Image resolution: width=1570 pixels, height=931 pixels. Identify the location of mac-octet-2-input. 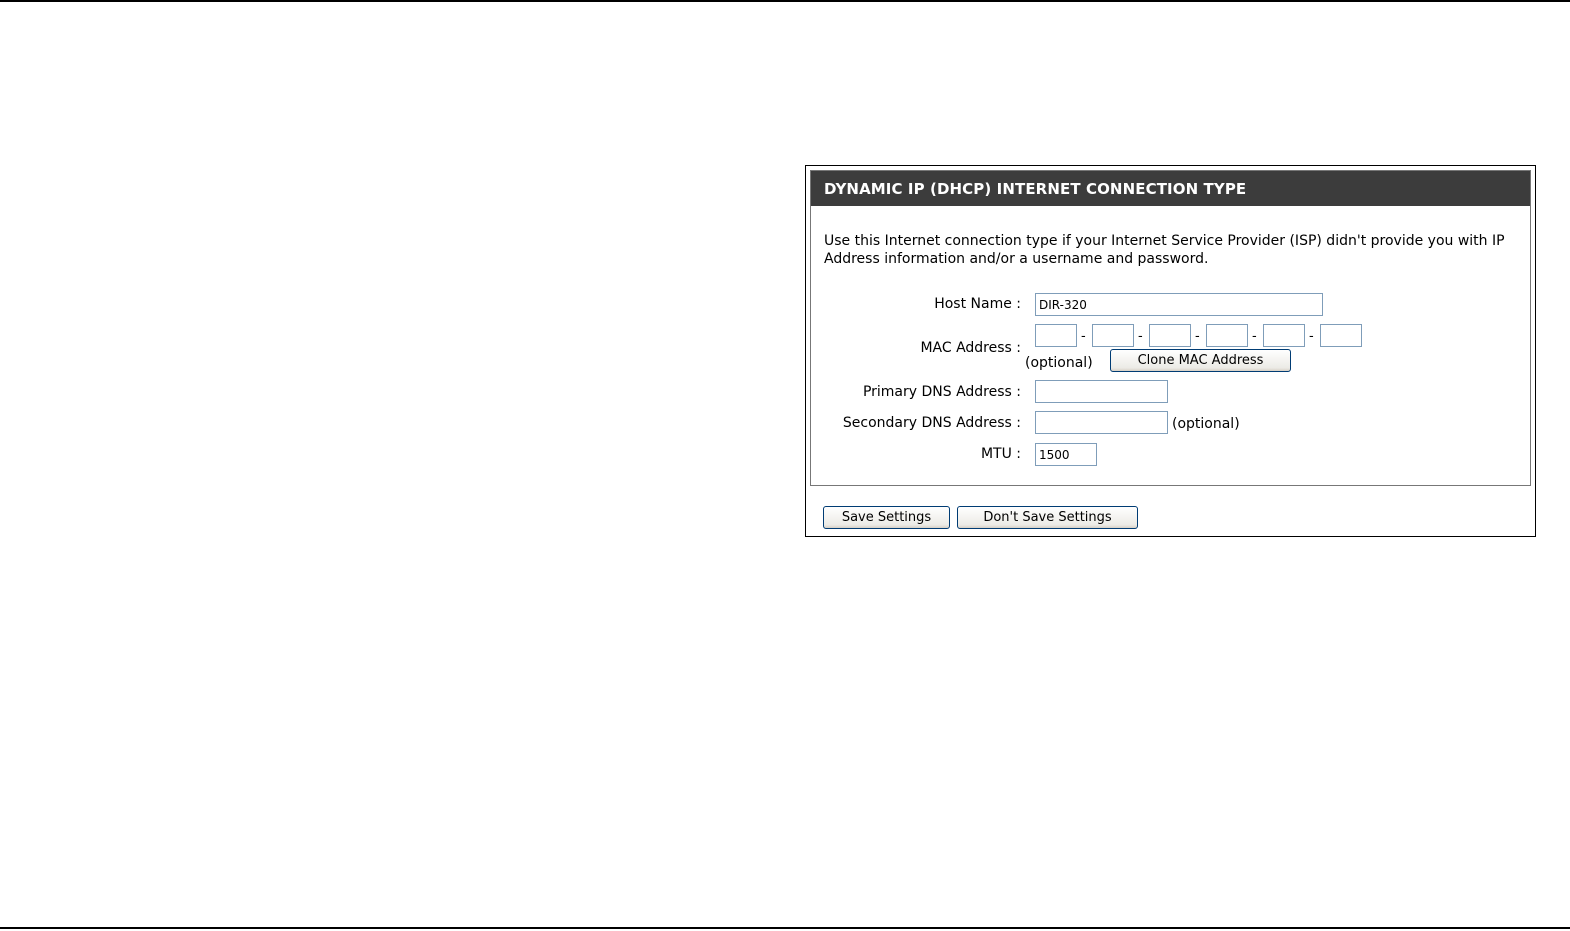
(1113, 335).